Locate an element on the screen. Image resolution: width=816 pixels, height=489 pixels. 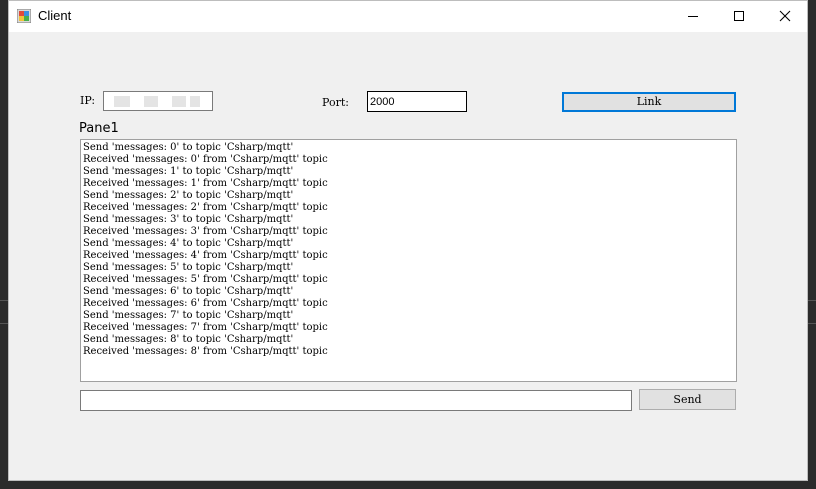
maximize-button is located at coordinates (740, 16).